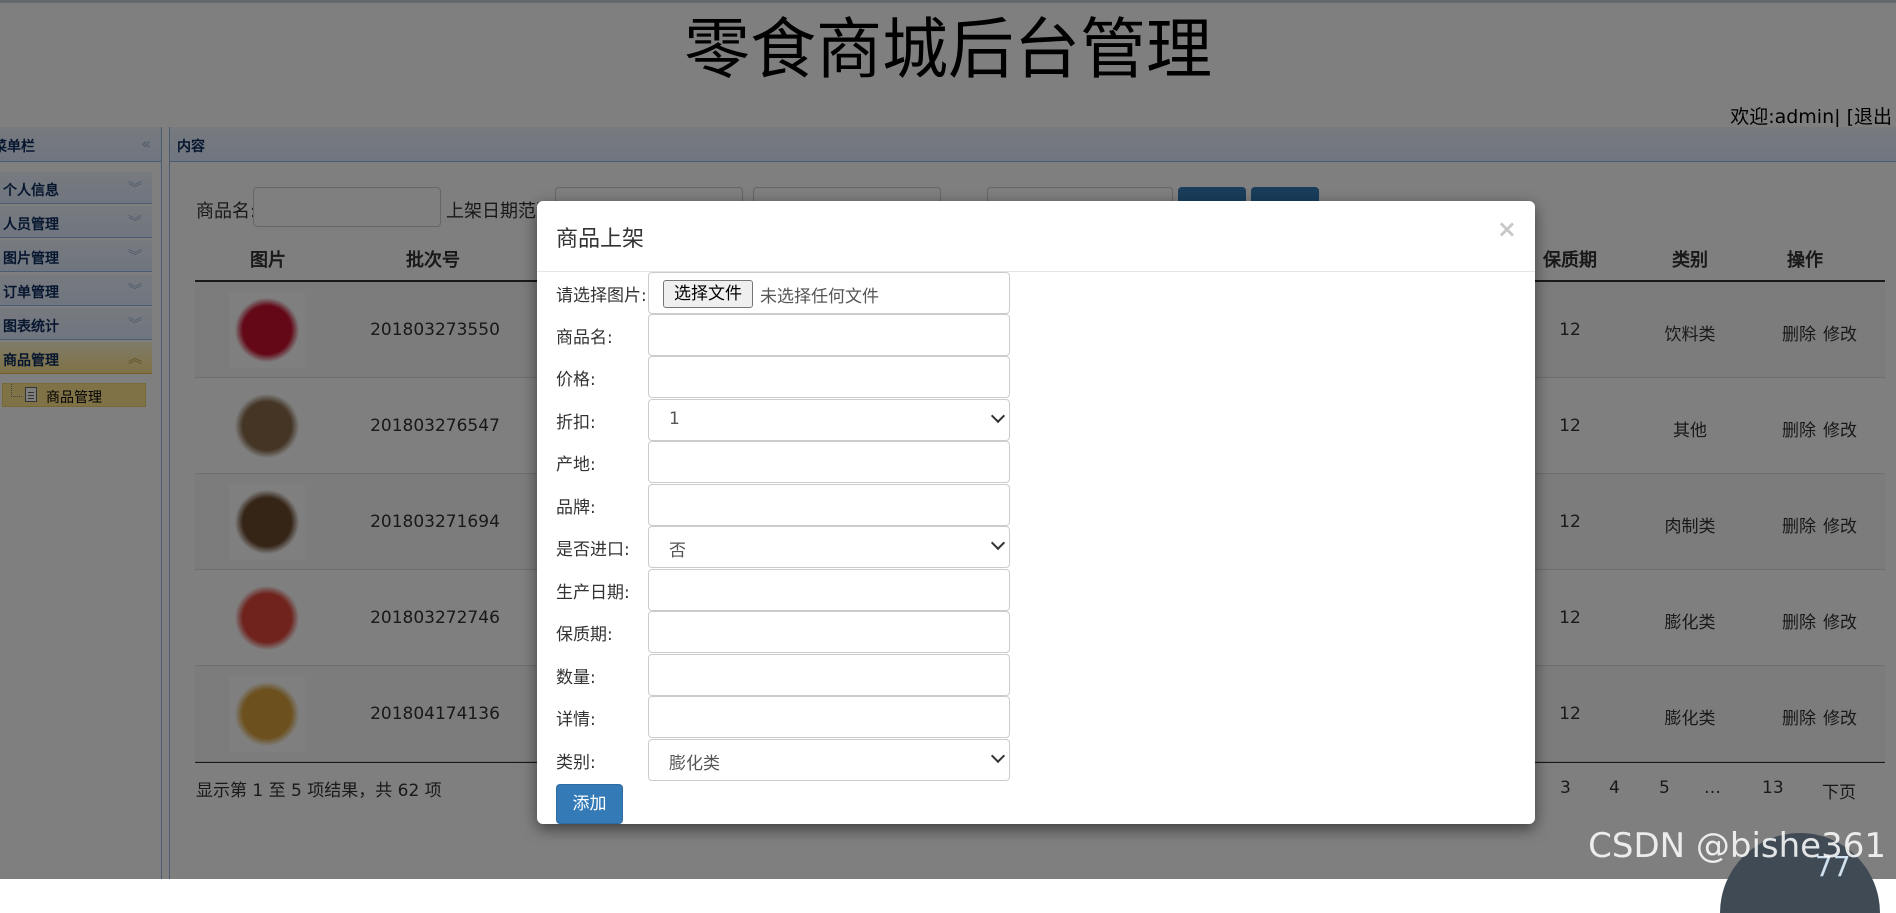 This screenshot has width=1896, height=913. What do you see at coordinates (576, 380) in the screenshot?
I see `price-label: 价格:` at bounding box center [576, 380].